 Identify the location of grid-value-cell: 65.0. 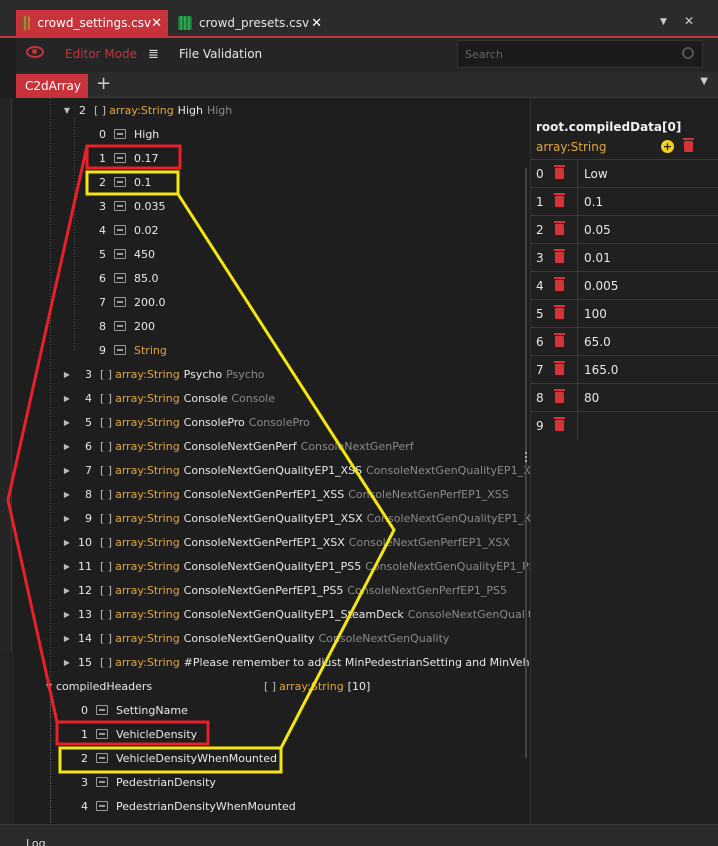
(647, 342).